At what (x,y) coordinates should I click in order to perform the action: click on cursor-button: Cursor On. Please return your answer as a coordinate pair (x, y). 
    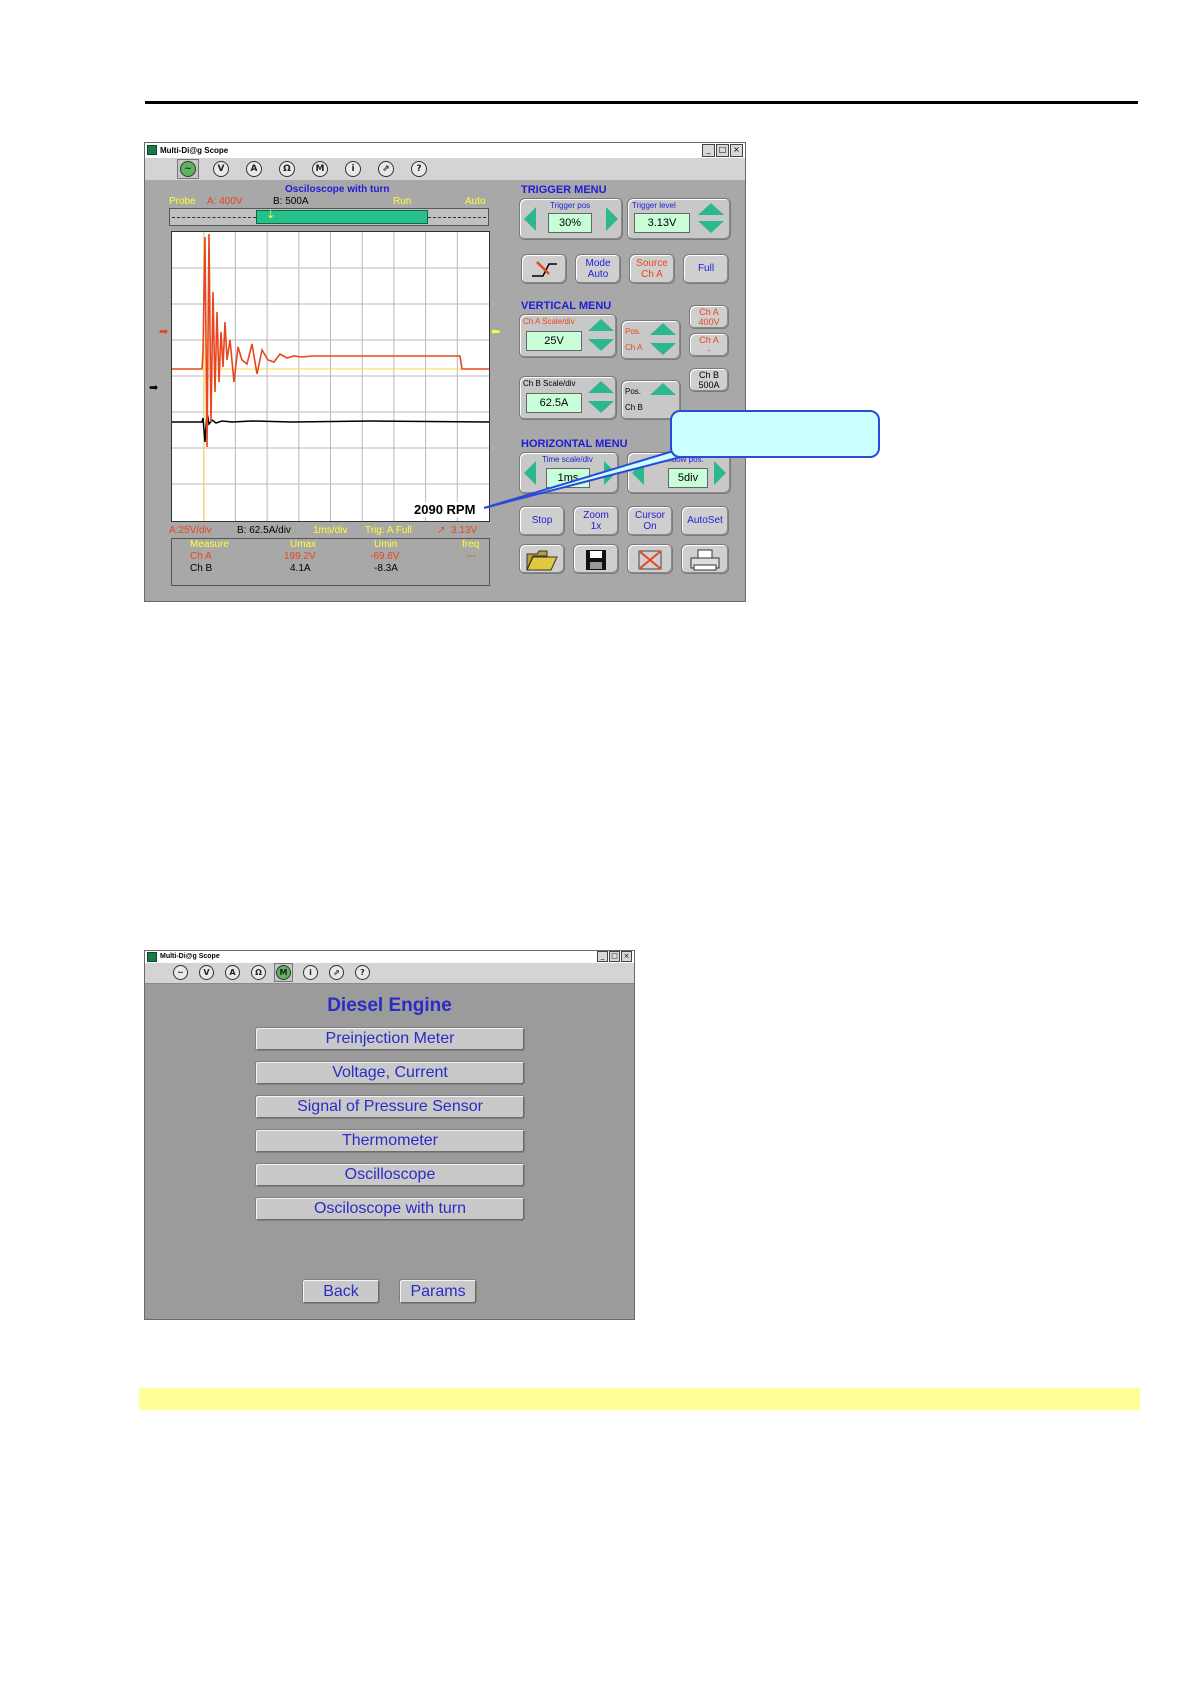
    Looking at the image, I should click on (650, 521).